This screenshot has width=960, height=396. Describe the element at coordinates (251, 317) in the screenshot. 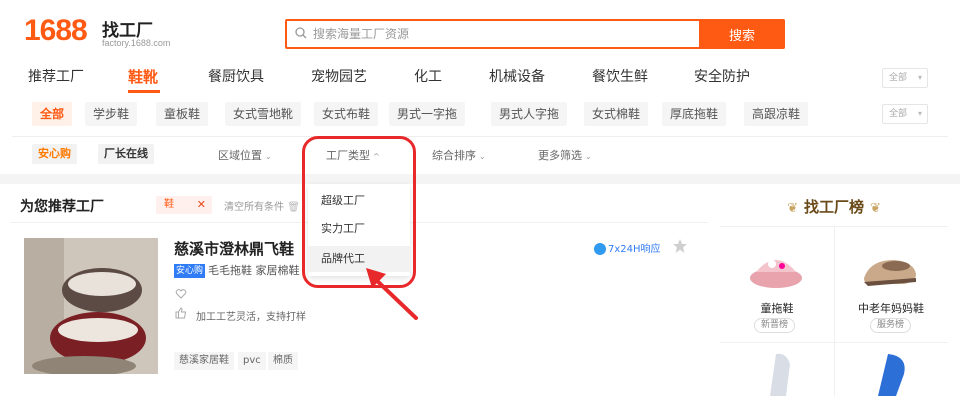

I see `process-description: 加工工艺灵活，支持打样` at that location.